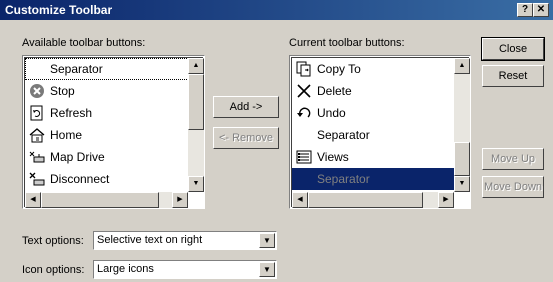 The height and width of the screenshot is (282, 553). Describe the element at coordinates (304, 157) in the screenshot. I see `views-icon` at that location.